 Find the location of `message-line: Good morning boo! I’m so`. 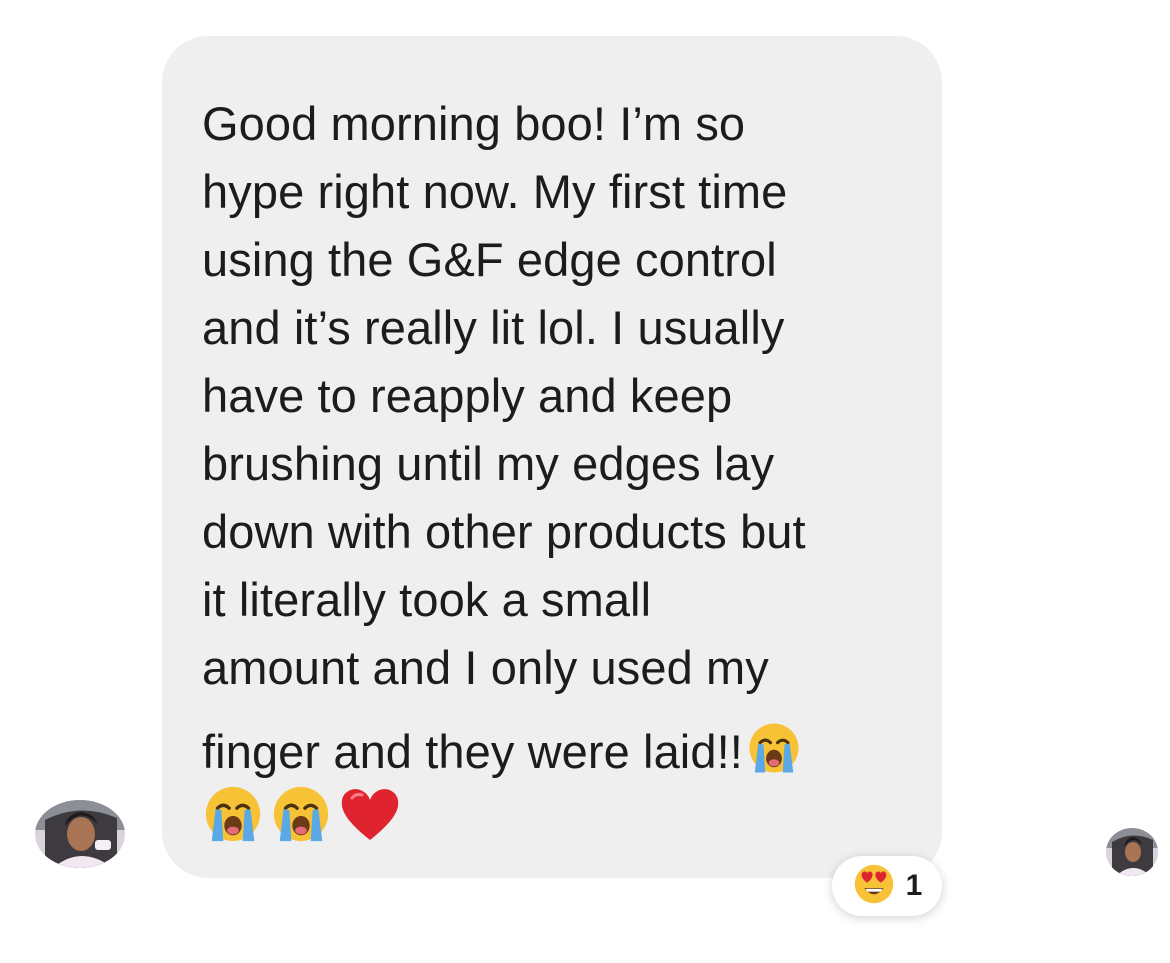

message-line: Good morning boo! I’m so is located at coordinates (474, 123).